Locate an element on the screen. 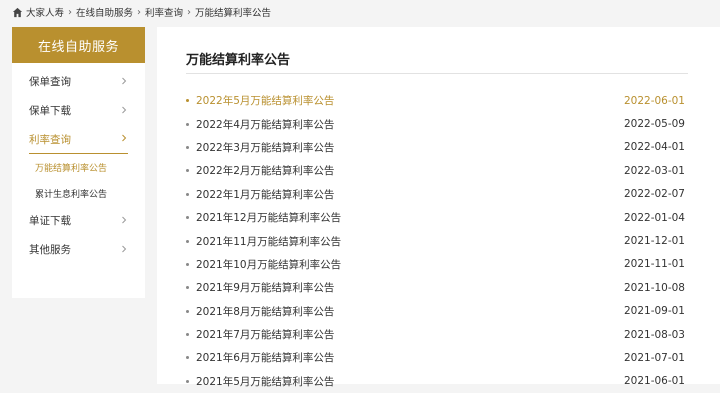 The width and height of the screenshot is (720, 393). notice-title: 2022年4月万能结算利率公告 is located at coordinates (265, 124).